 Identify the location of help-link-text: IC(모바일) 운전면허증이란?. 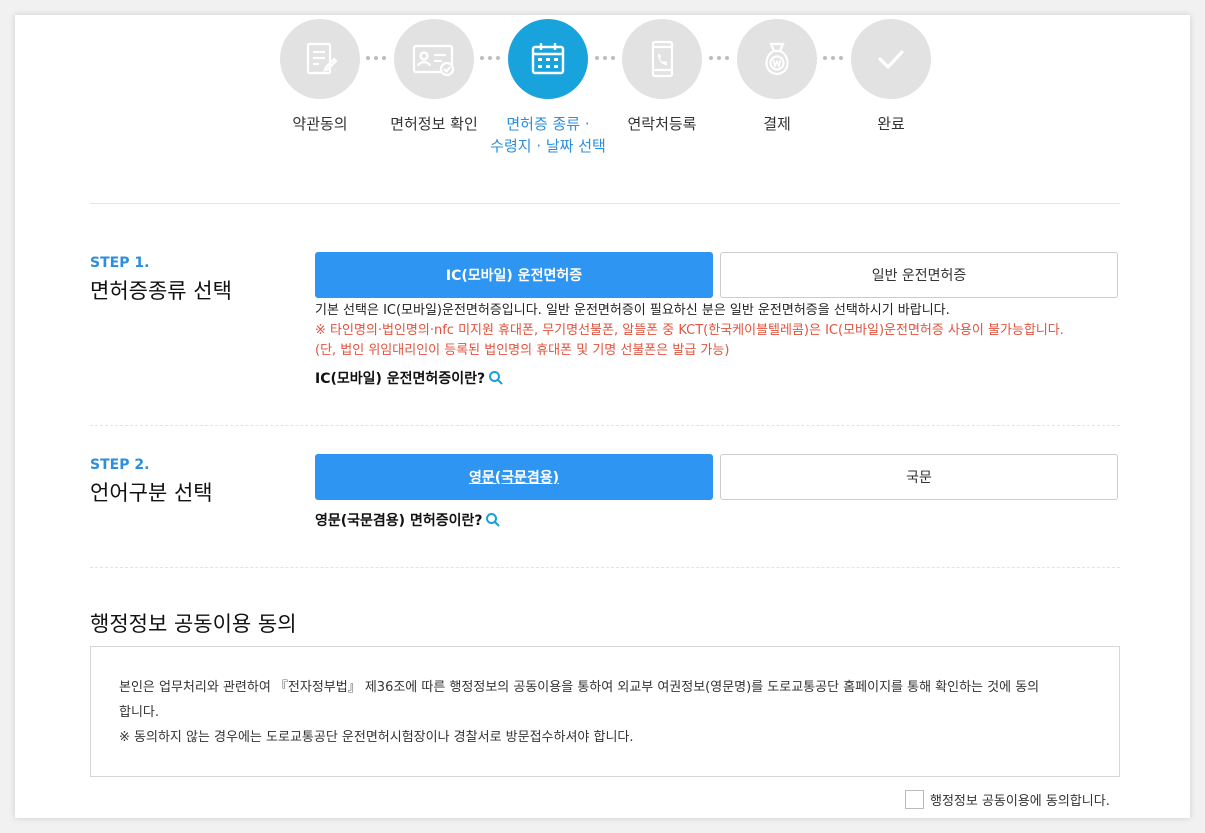
(400, 379).